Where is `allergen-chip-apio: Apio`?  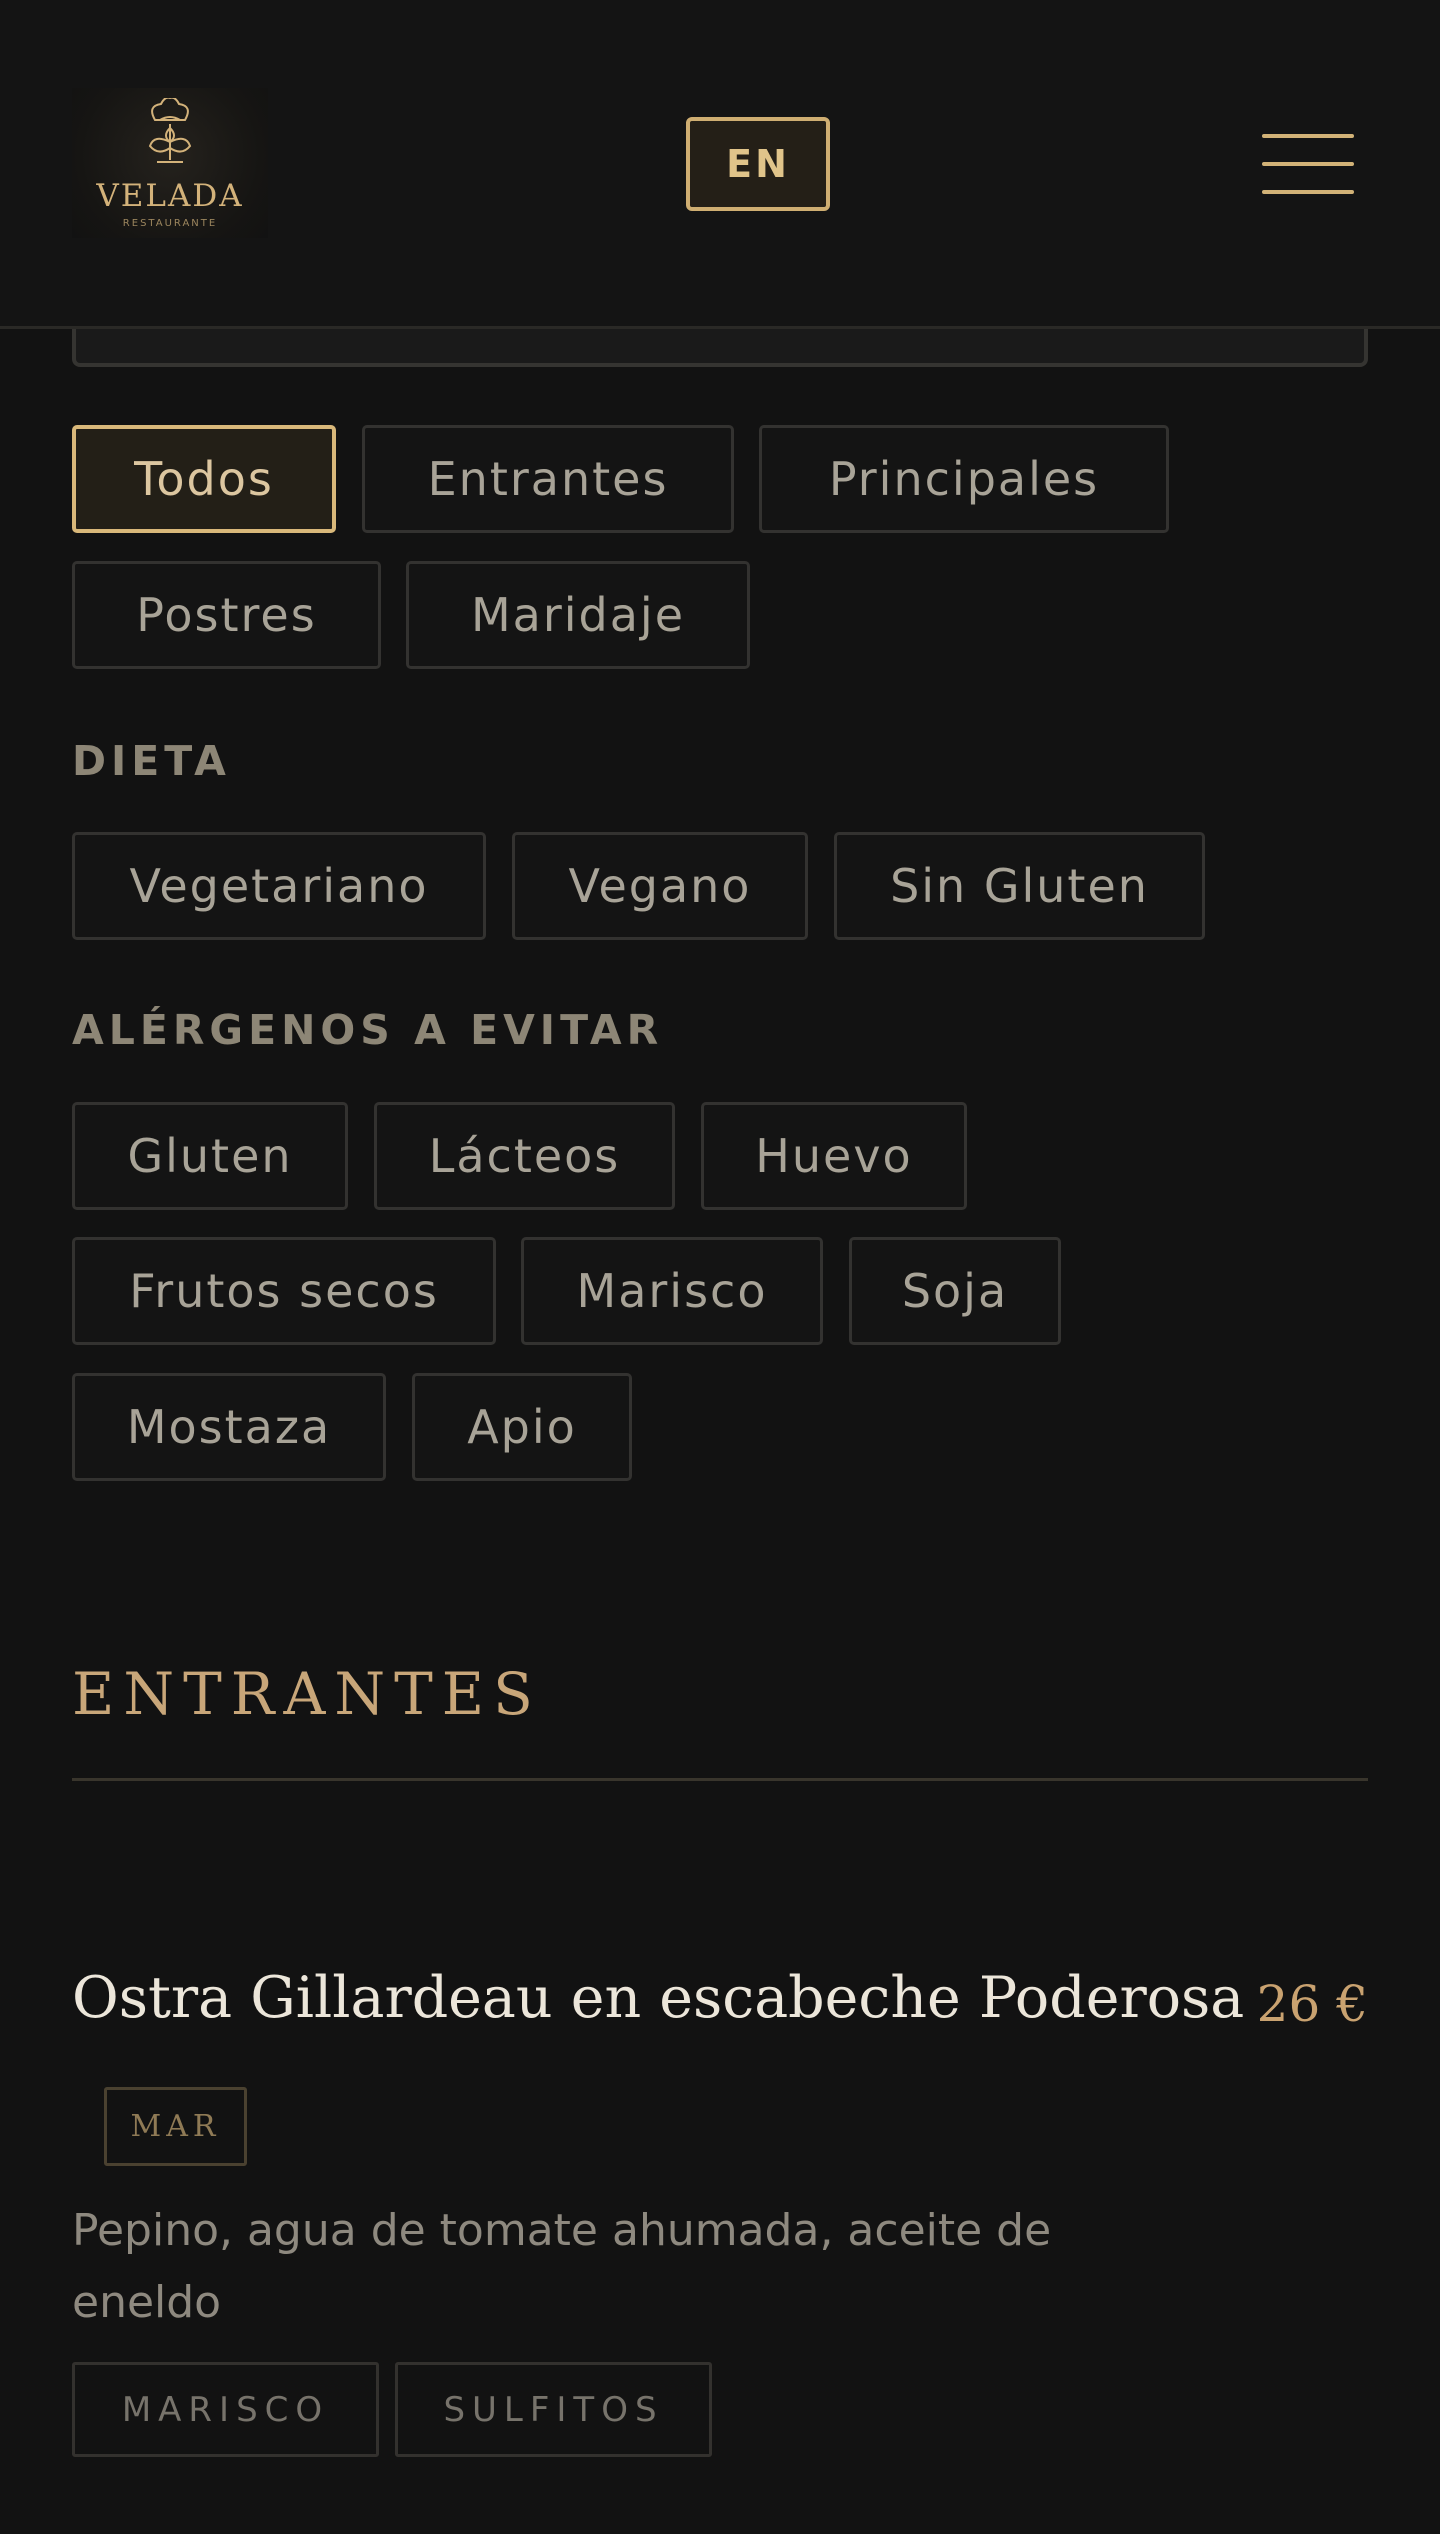
allergen-chip-apio: Apio is located at coordinates (522, 1427).